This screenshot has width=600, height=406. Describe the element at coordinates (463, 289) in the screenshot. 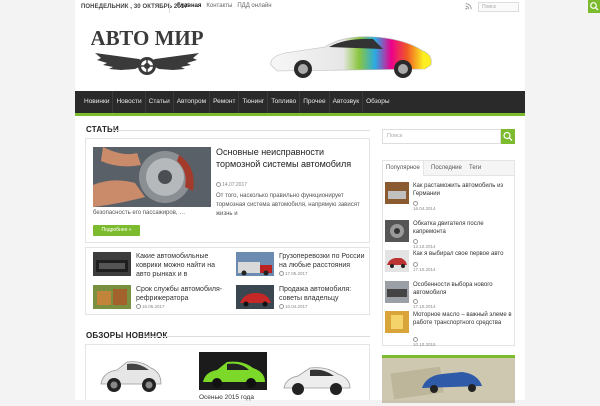

I see `article-title: Особенности выбора нового автомобиля` at that location.